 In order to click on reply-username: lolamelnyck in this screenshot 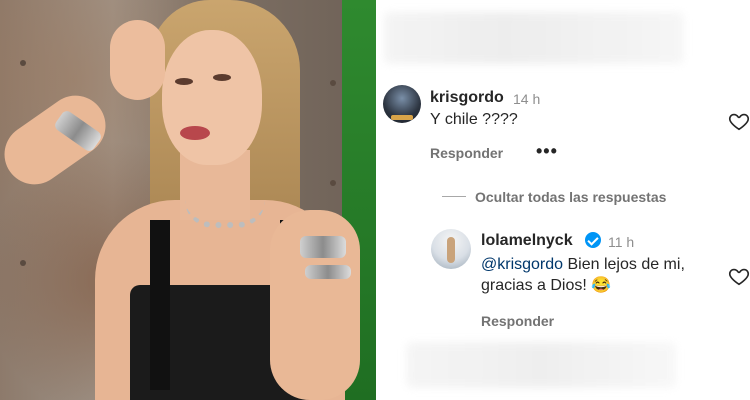, I will do `click(527, 241)`.